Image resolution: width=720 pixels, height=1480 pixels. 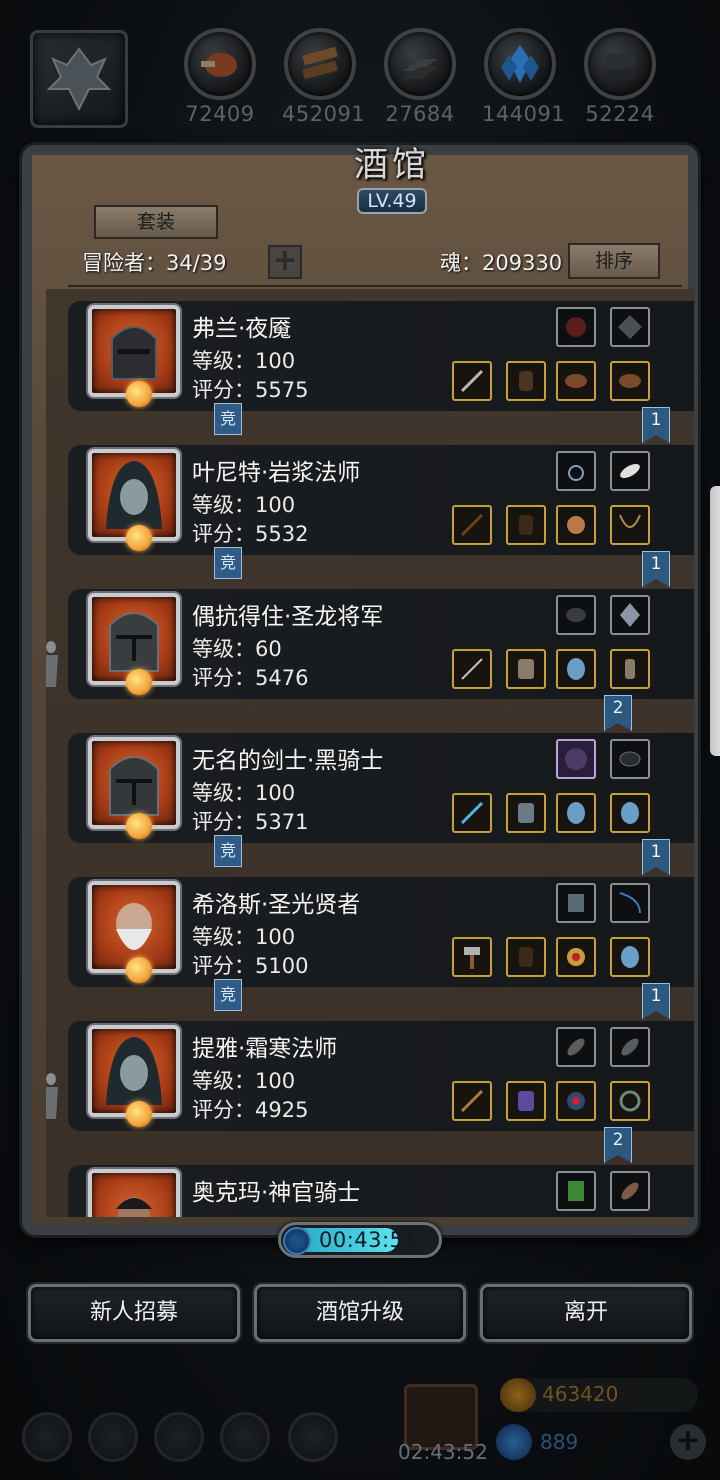 What do you see at coordinates (630, 903) in the screenshot?
I see `bow-skin-slot` at bounding box center [630, 903].